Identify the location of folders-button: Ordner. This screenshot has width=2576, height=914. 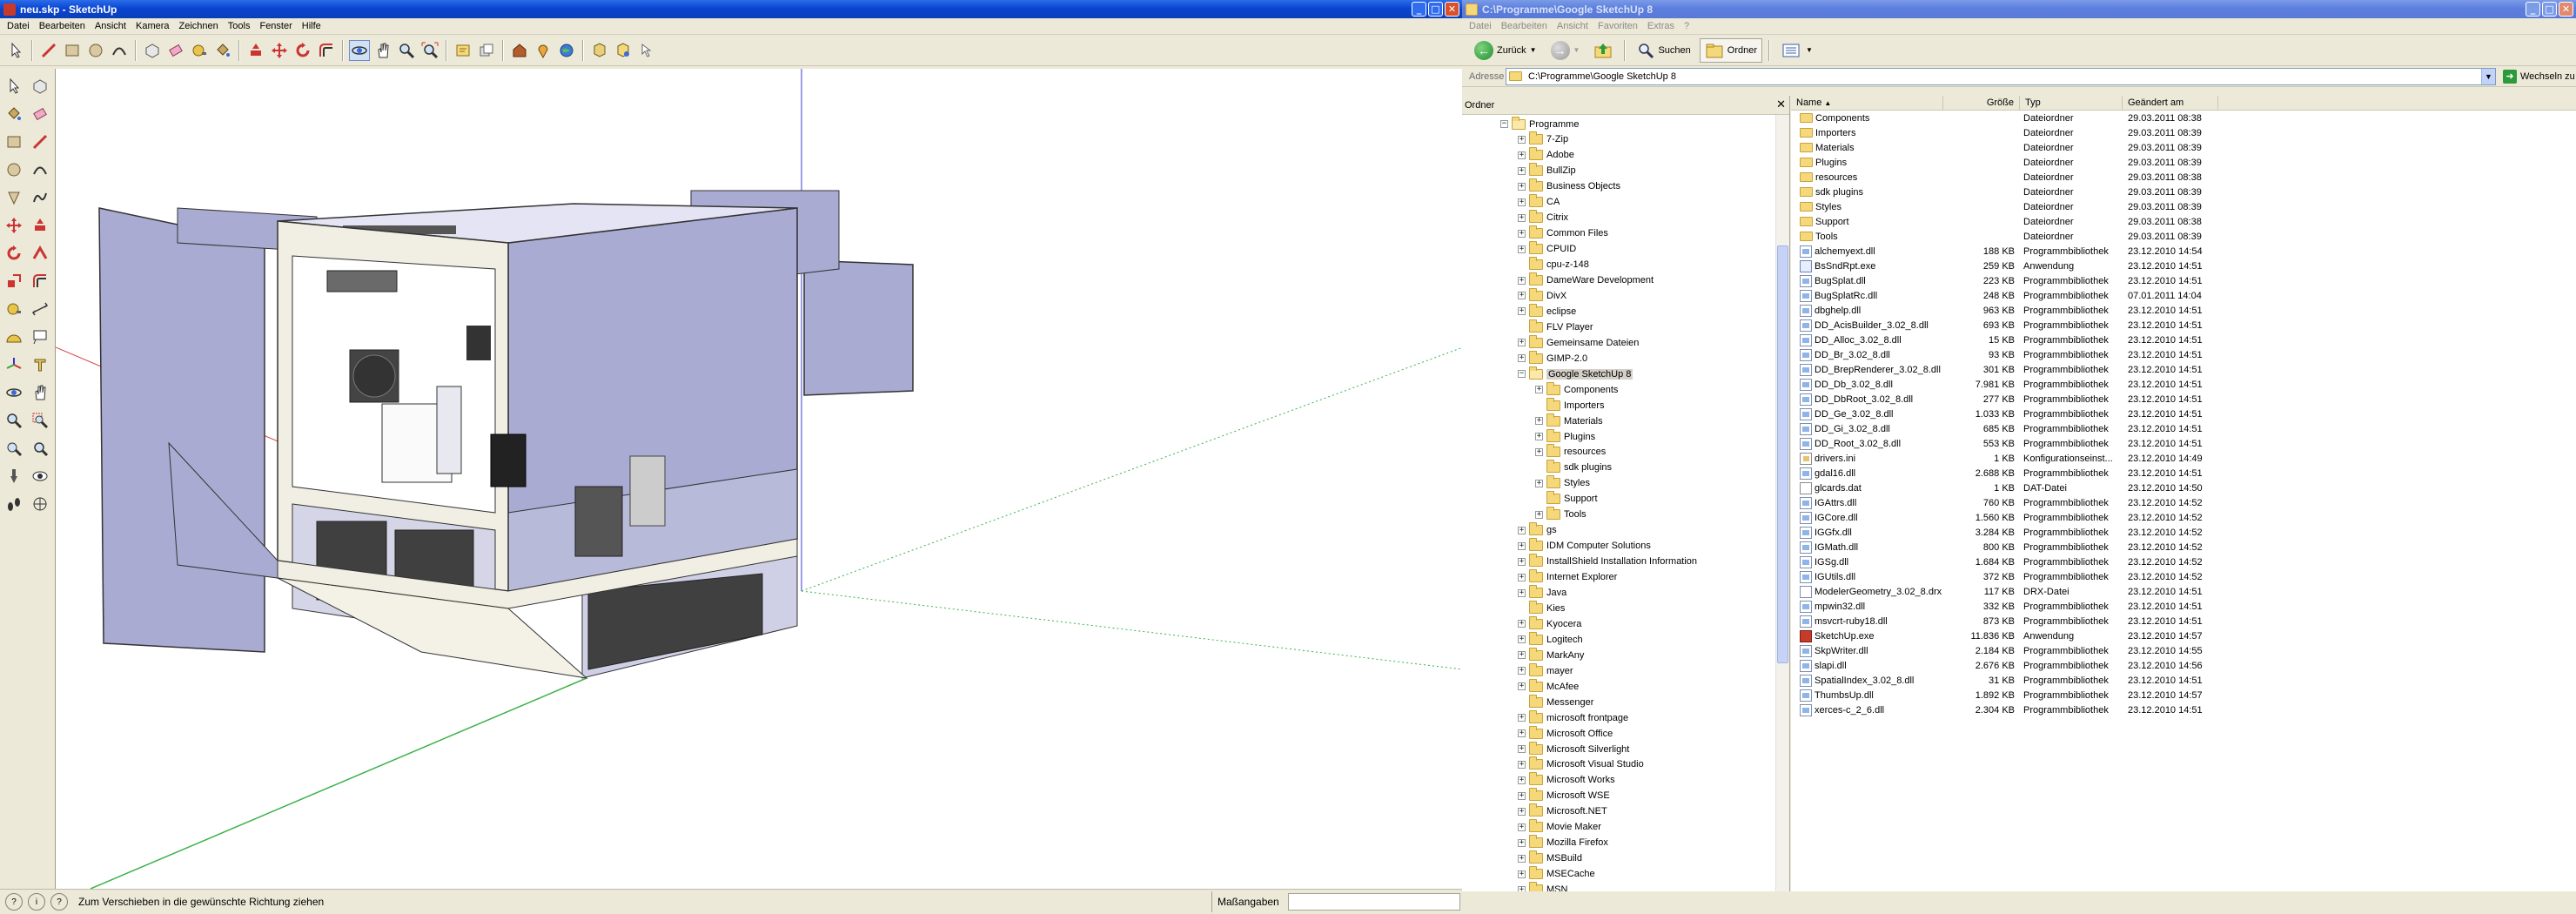
(1731, 50).